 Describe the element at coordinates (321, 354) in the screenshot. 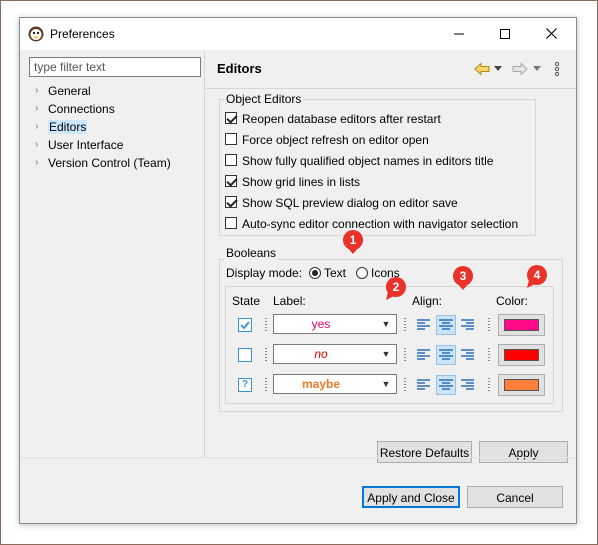

I see `combo-value: no` at that location.